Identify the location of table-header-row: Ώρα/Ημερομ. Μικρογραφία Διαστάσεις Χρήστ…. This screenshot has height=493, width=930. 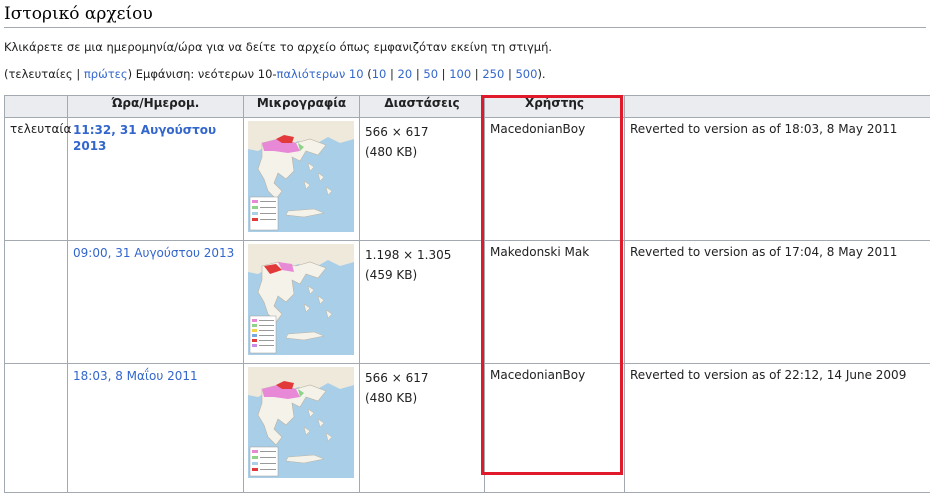
(467, 107).